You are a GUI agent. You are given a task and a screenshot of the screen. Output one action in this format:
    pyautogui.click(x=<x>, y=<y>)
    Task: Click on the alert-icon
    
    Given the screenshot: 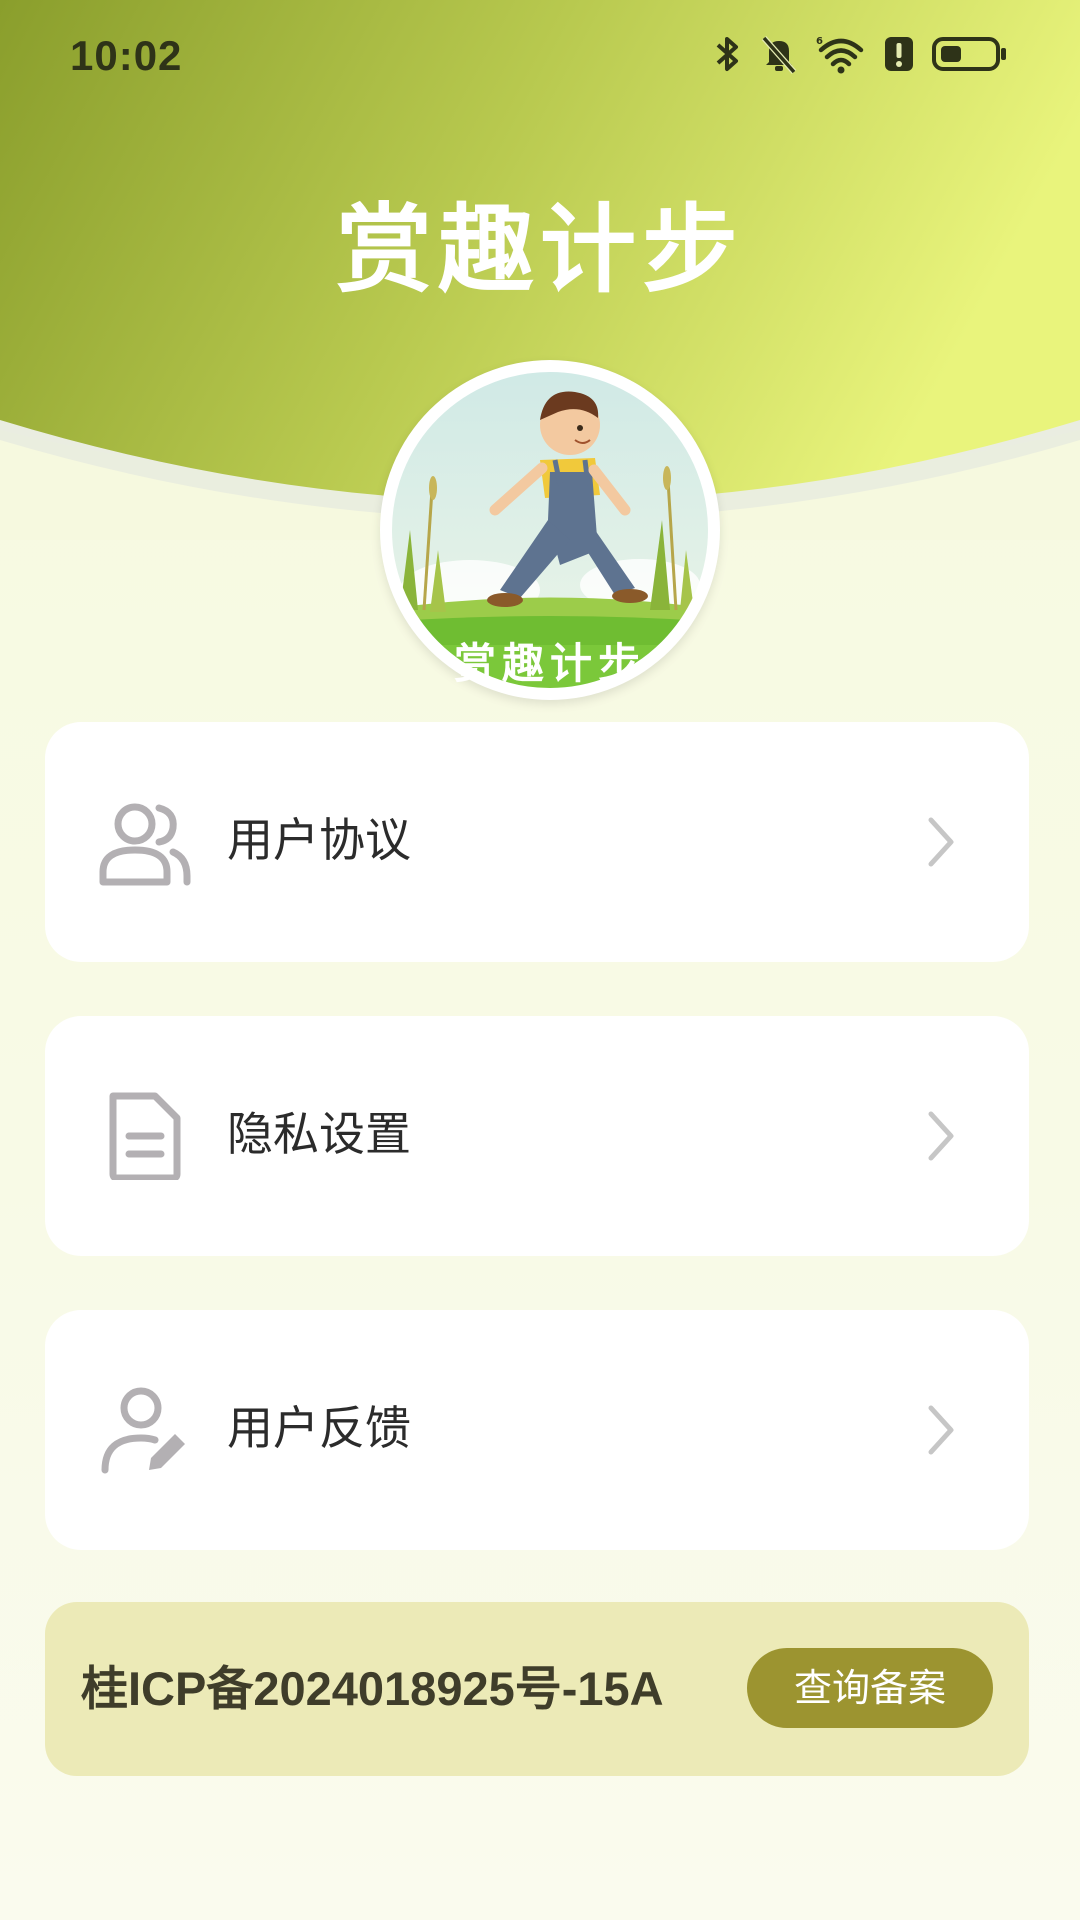 What is the action you would take?
    pyautogui.click(x=899, y=54)
    